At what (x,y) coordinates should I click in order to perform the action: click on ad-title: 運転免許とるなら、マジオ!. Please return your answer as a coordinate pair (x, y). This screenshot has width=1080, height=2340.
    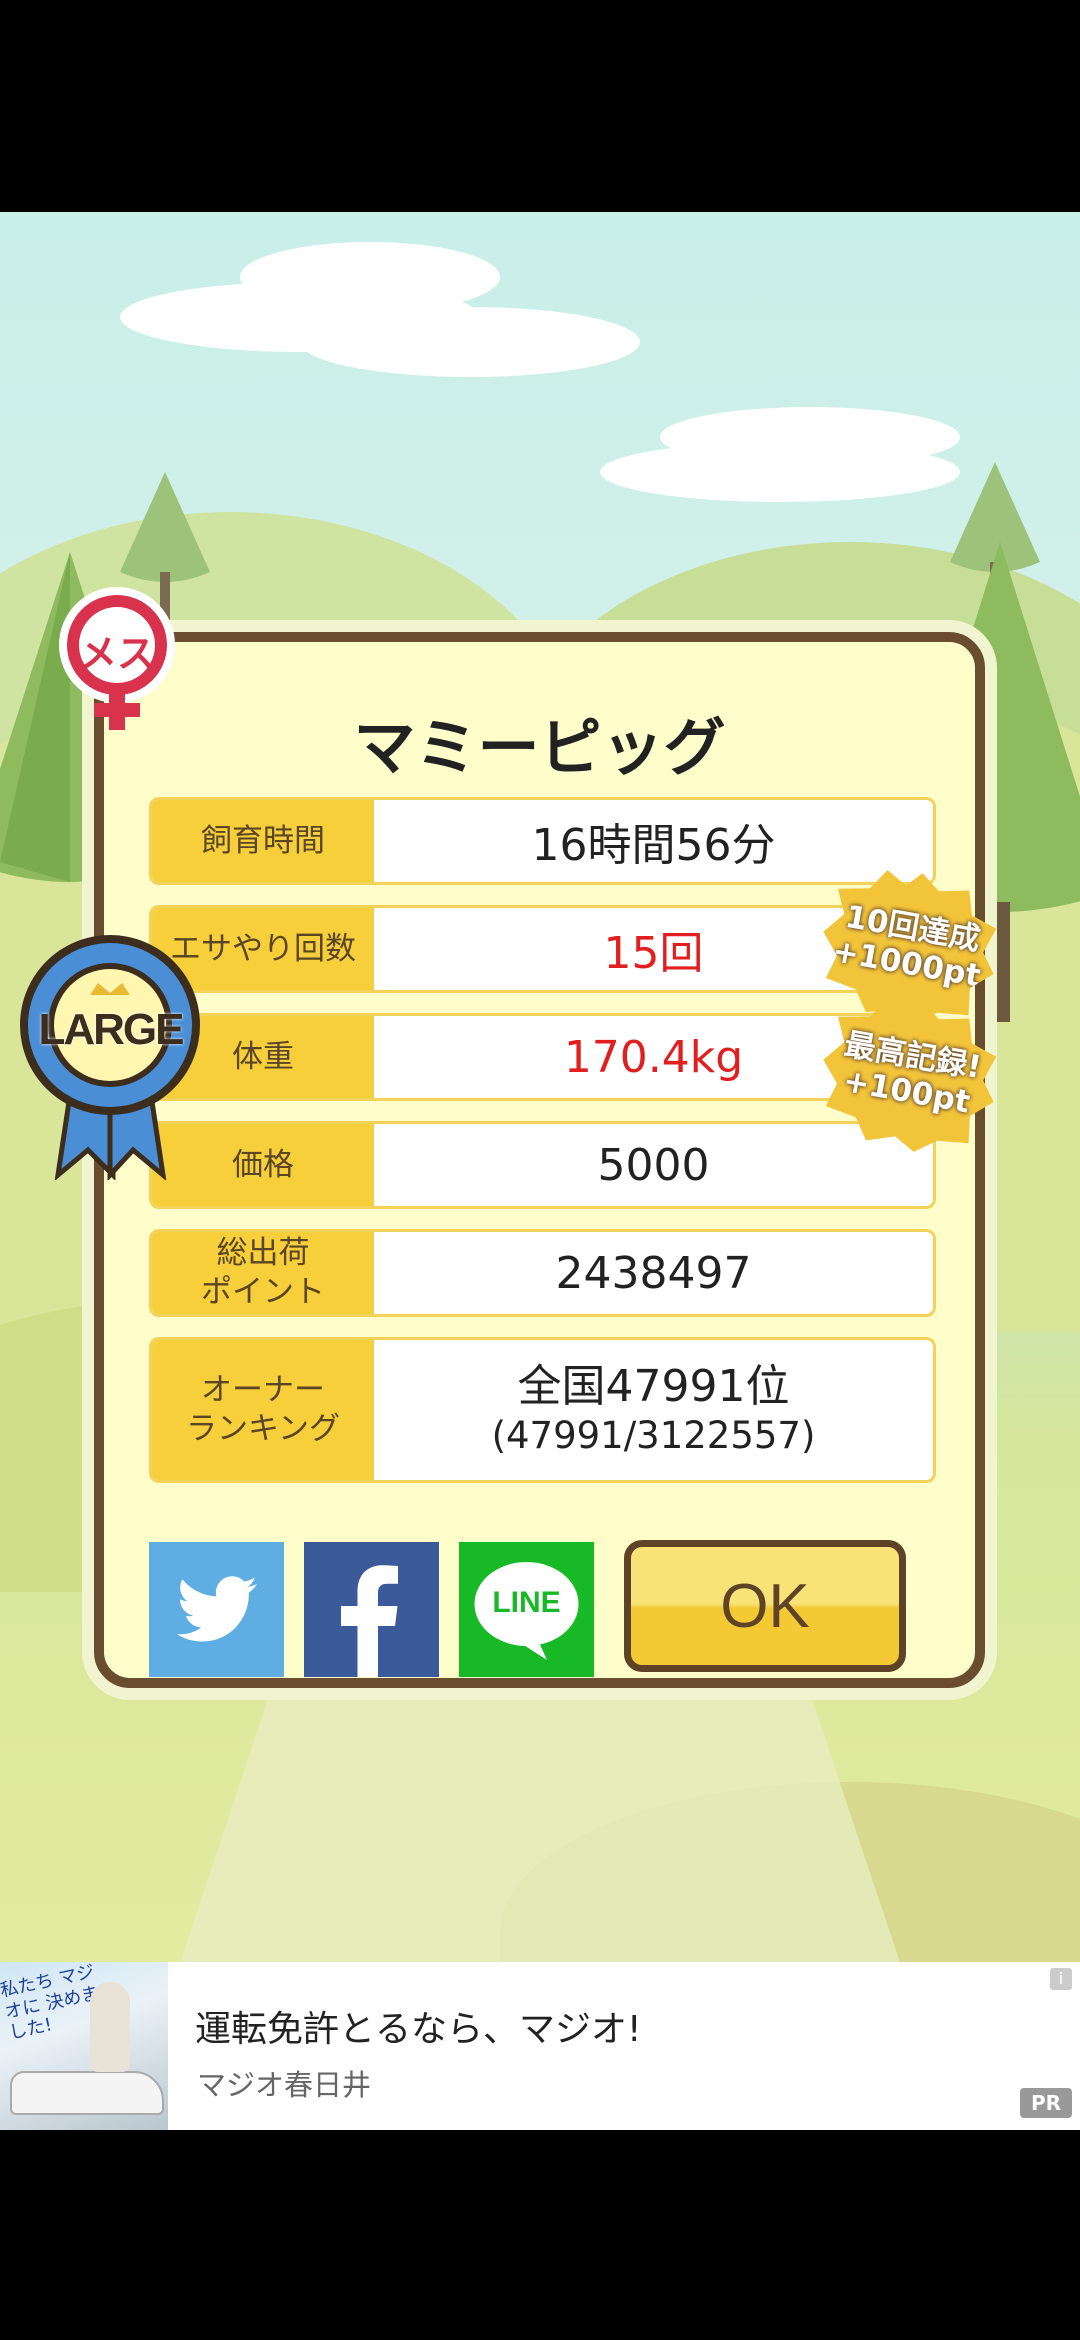
    Looking at the image, I should click on (418, 2026).